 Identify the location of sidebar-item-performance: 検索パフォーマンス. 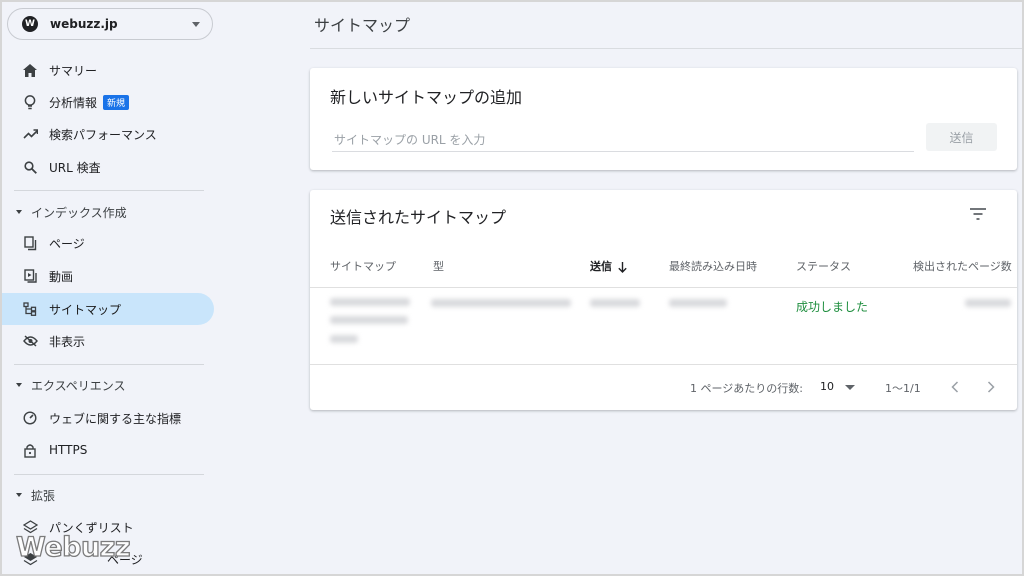
(107, 134).